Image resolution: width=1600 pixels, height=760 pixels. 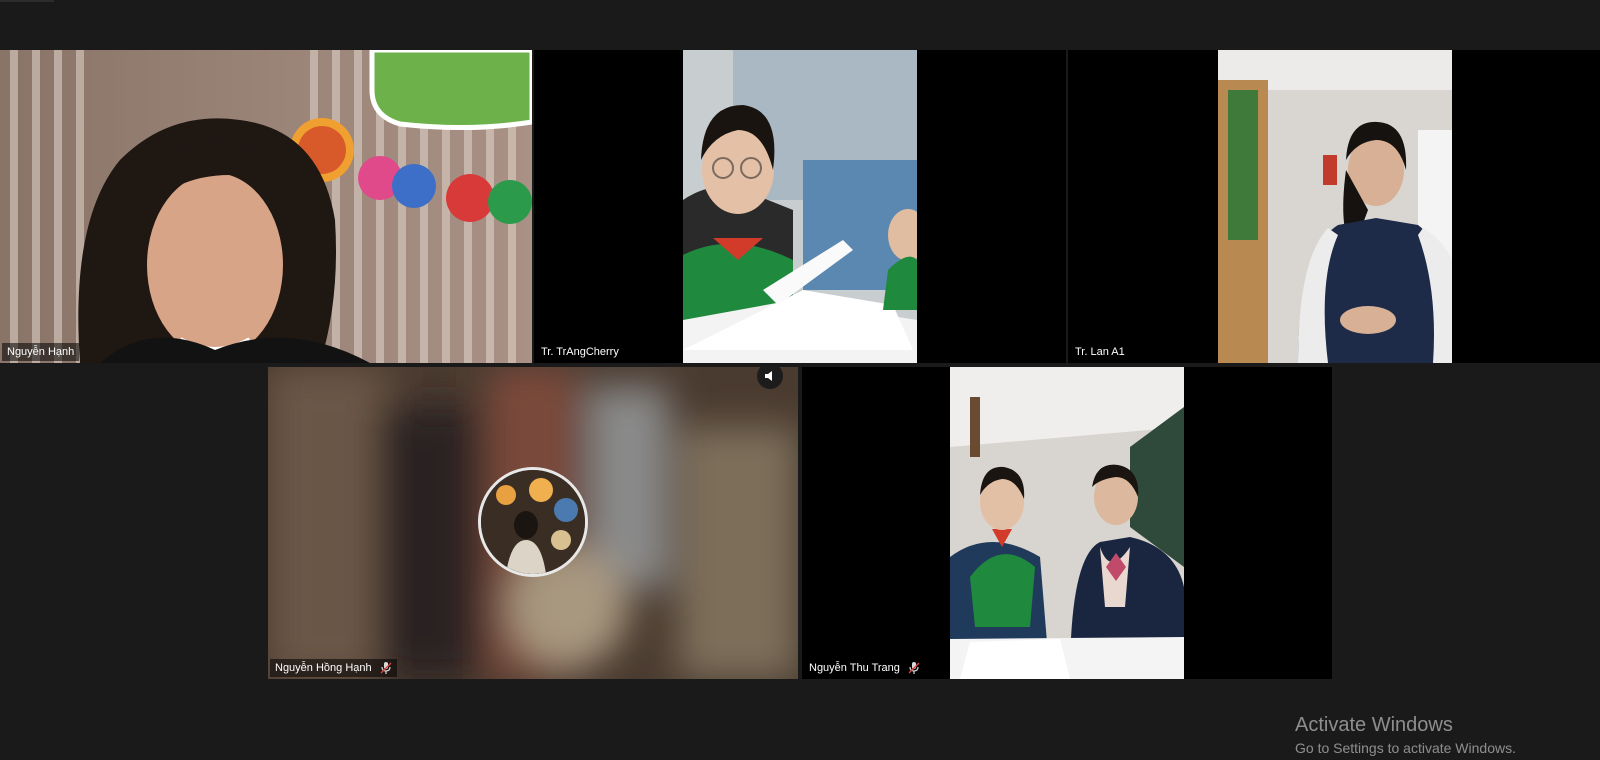 I want to click on participant-name: Nguyễn Hồng Hạnh, so click(x=323, y=668).